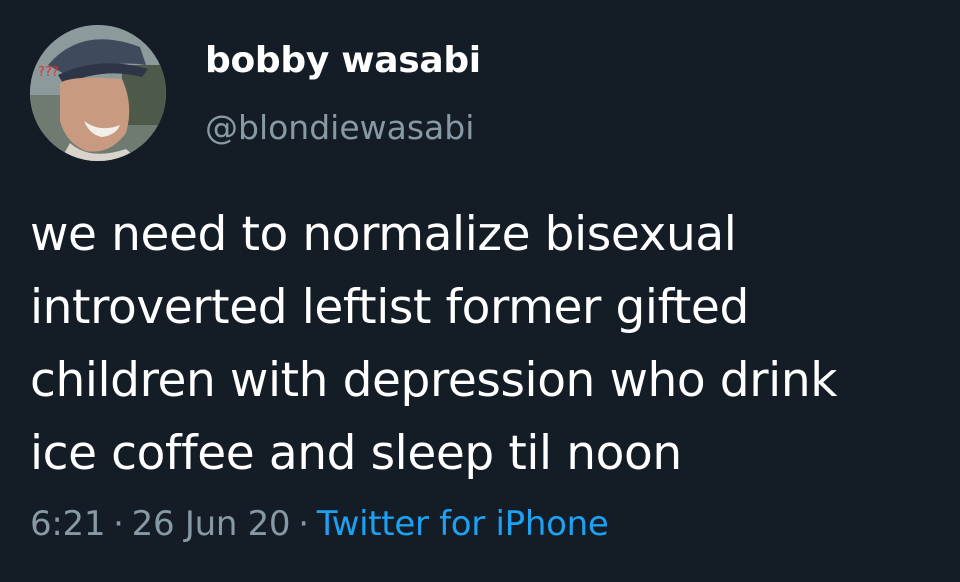  I want to click on tweet-text-line: ice coffee and sleep til noon, so click(356, 453).